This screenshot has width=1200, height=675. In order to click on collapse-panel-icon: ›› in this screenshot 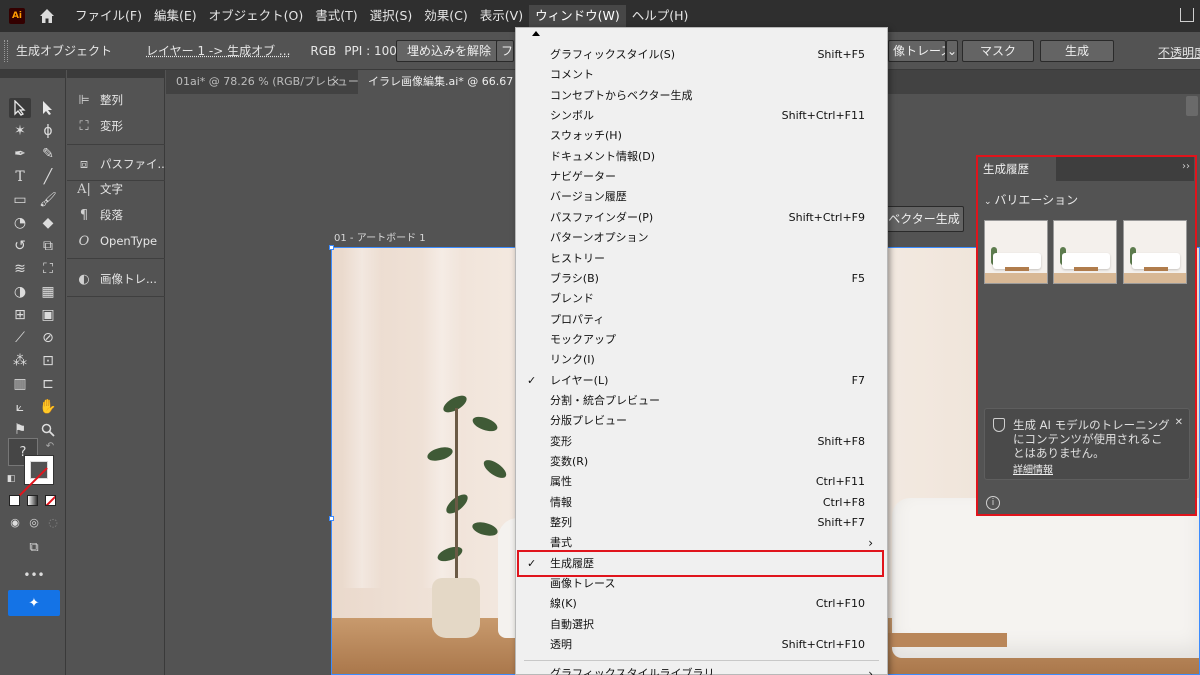, I will do `click(1186, 166)`.